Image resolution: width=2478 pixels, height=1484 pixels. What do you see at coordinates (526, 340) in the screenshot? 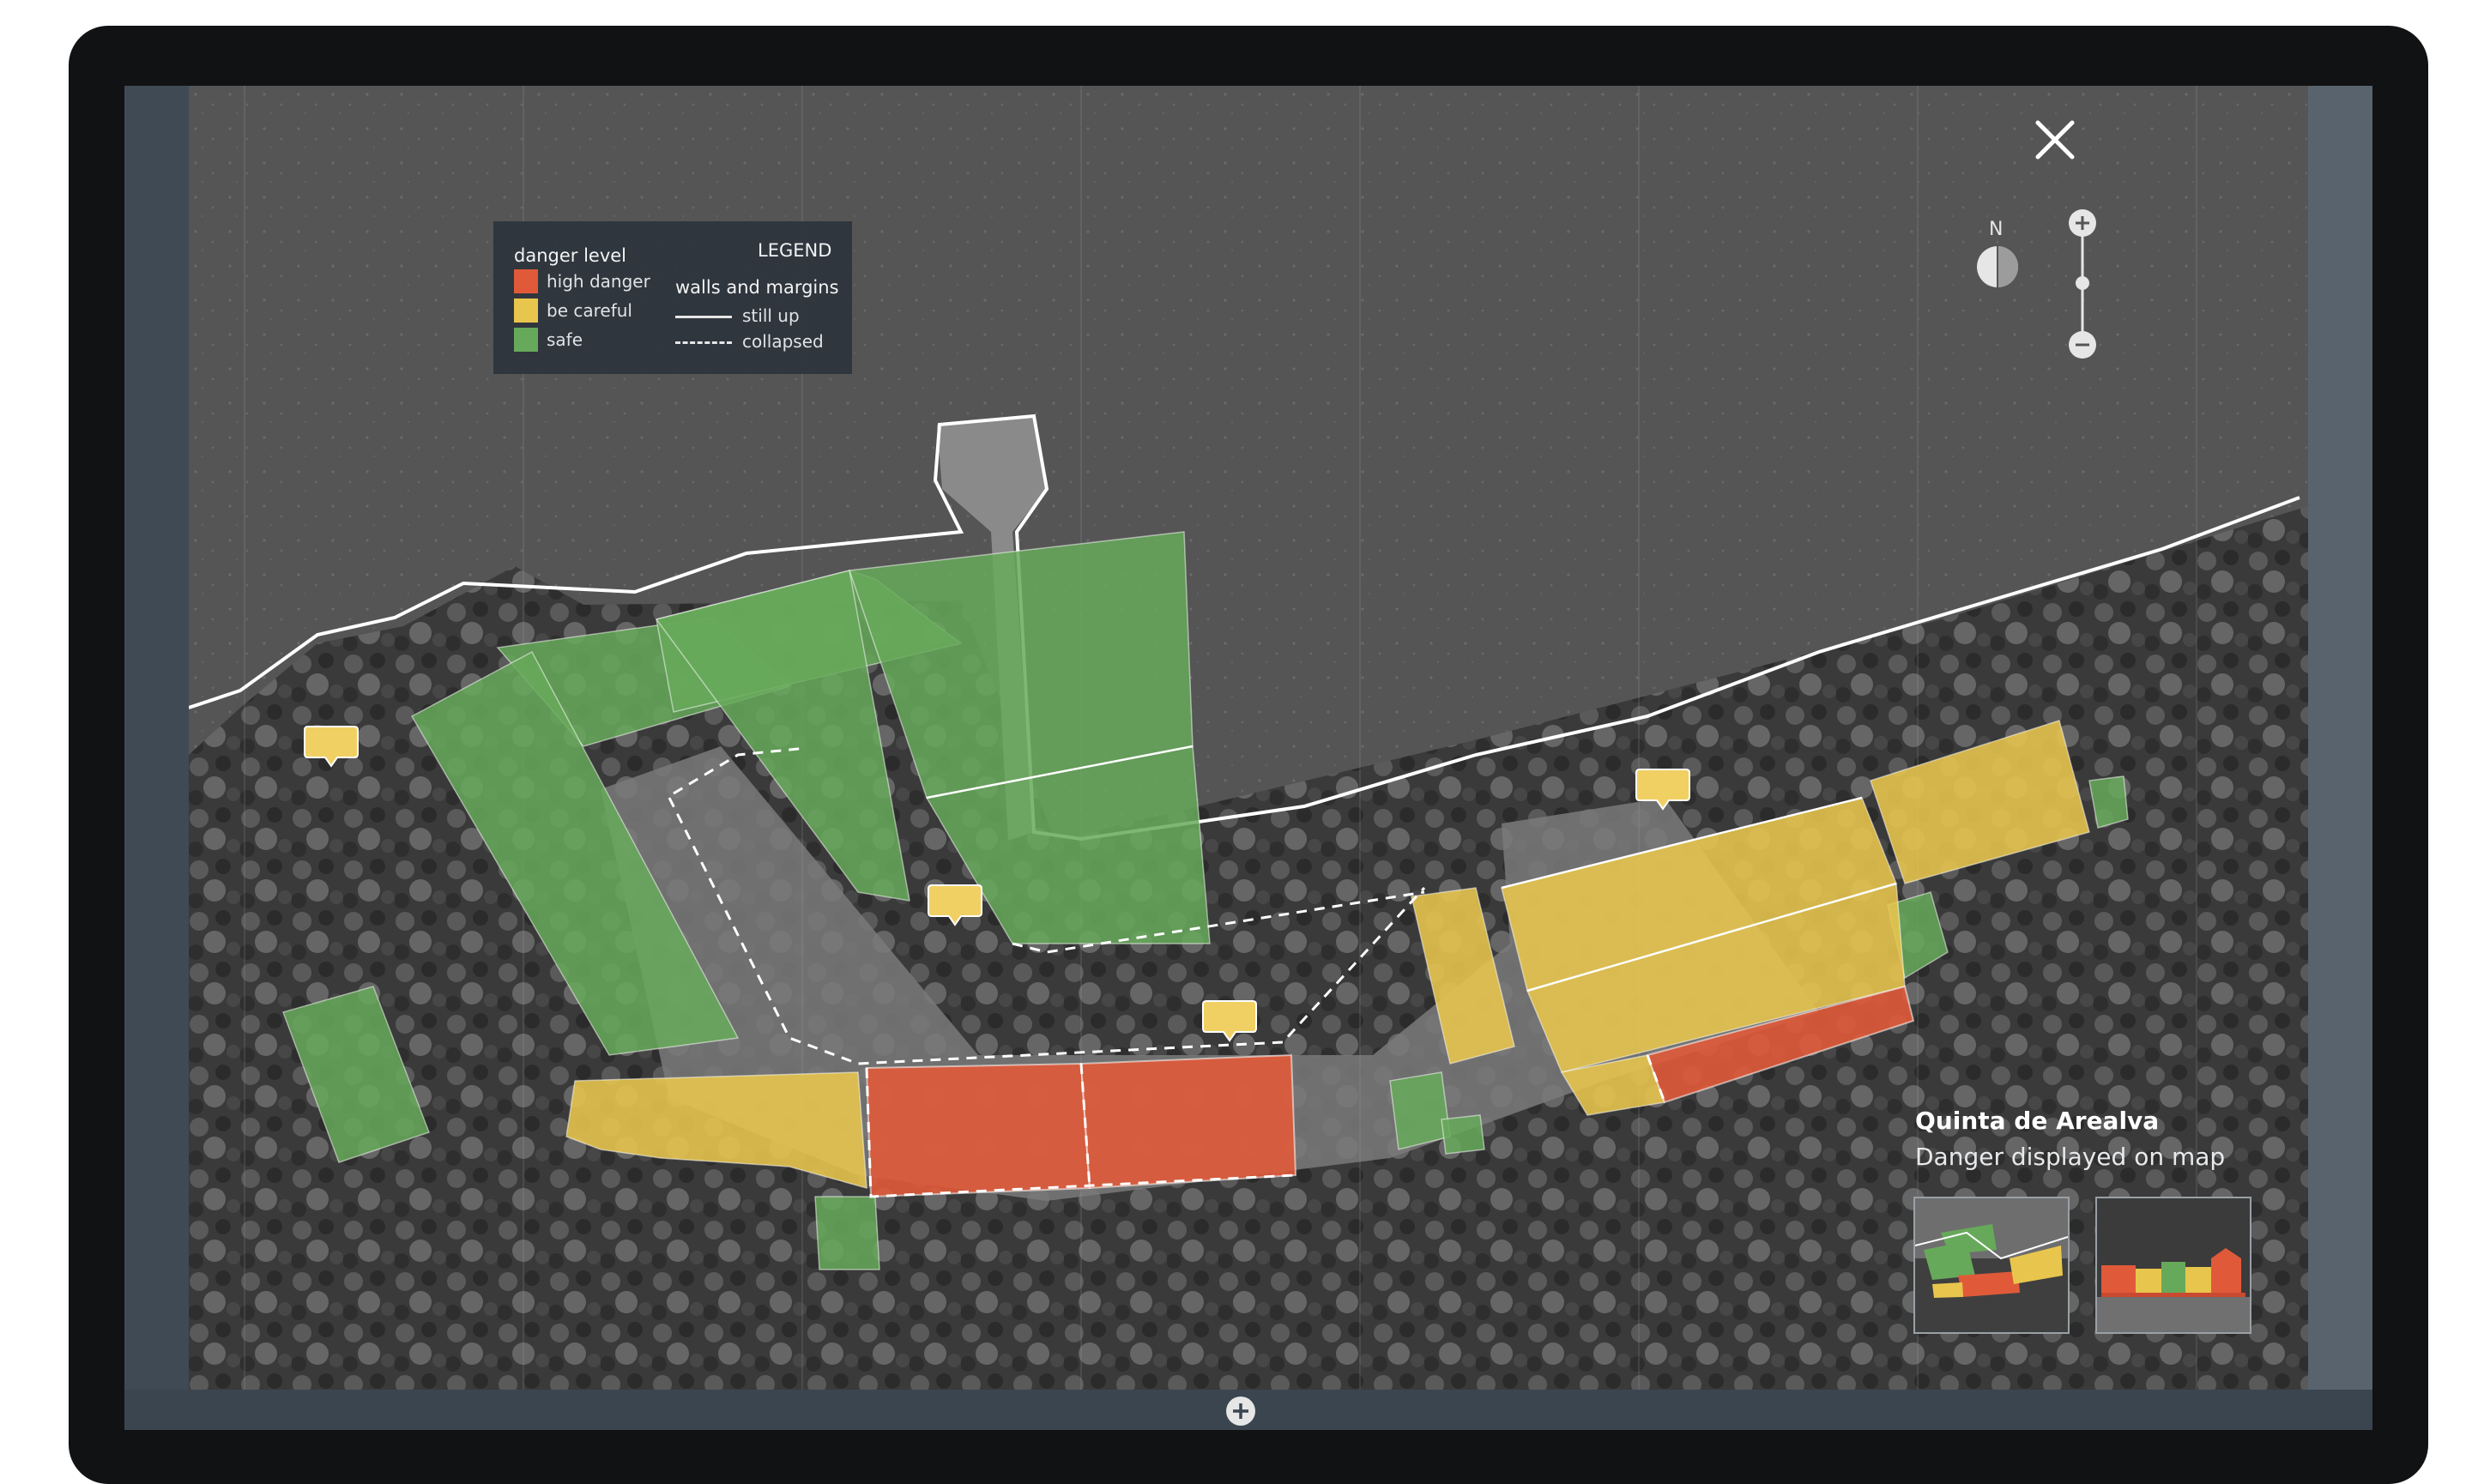
I see `safe-swatch` at bounding box center [526, 340].